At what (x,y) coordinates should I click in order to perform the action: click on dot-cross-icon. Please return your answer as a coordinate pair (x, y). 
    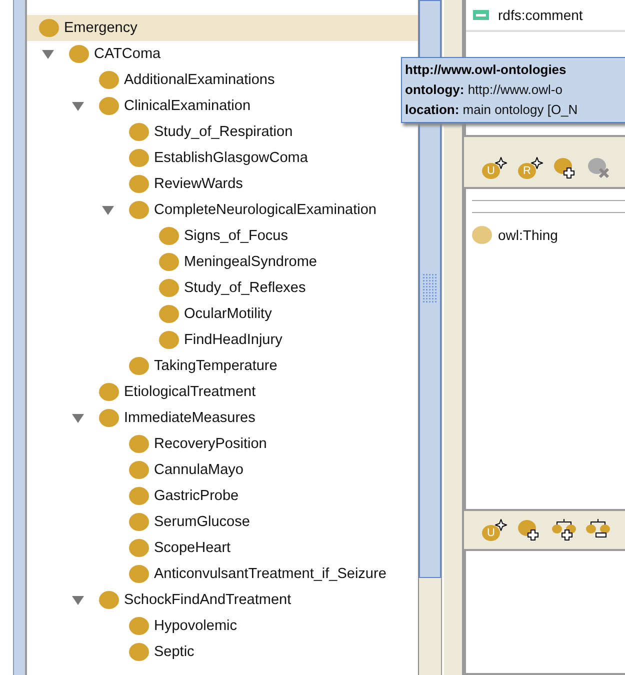
    Looking at the image, I should click on (600, 168).